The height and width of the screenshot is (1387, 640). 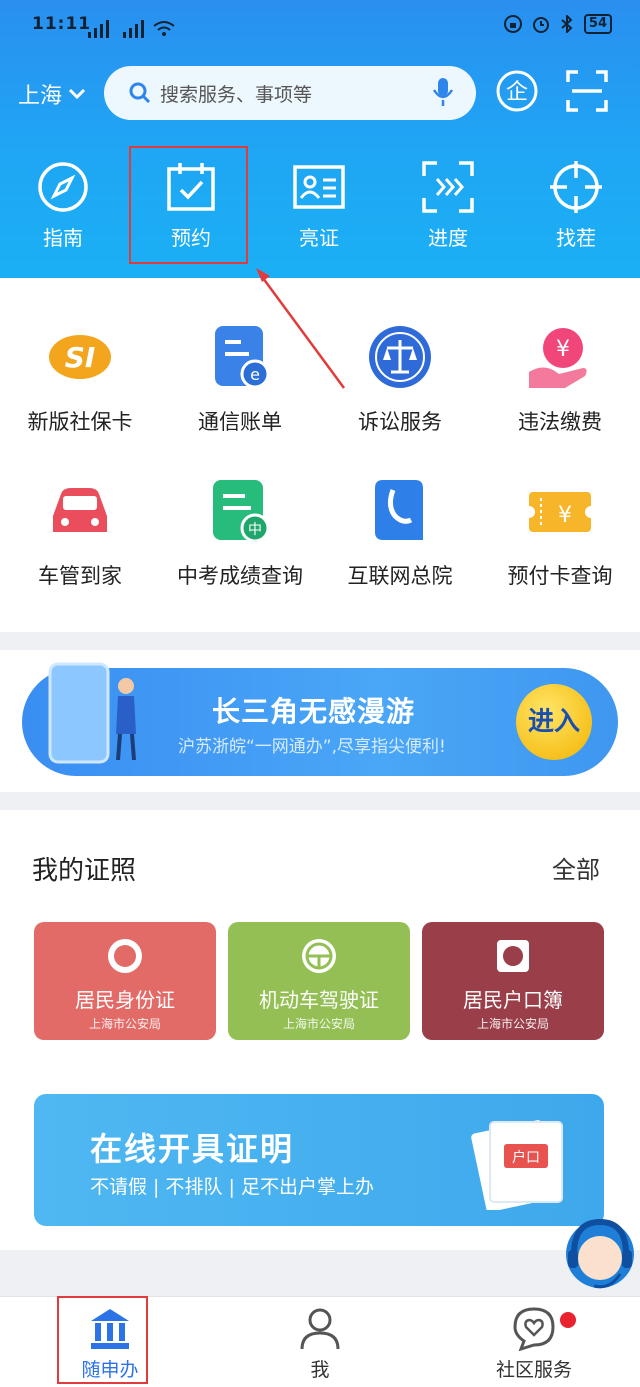 I want to click on id-card-icon, so click(x=319, y=187).